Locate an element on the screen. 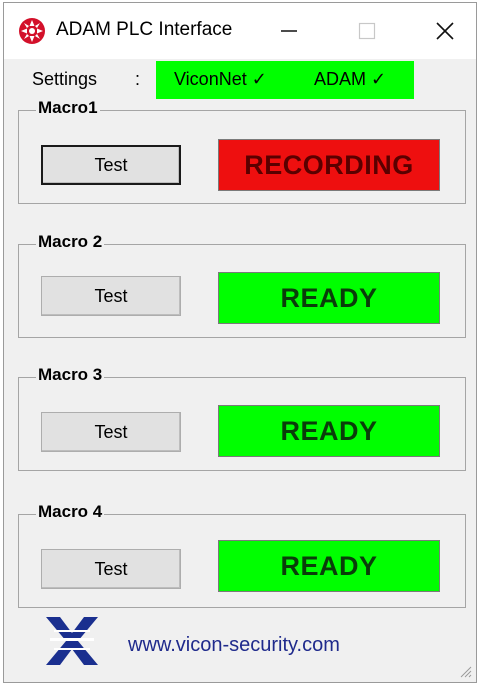  macro-3-test-button: Test is located at coordinates (111, 432).